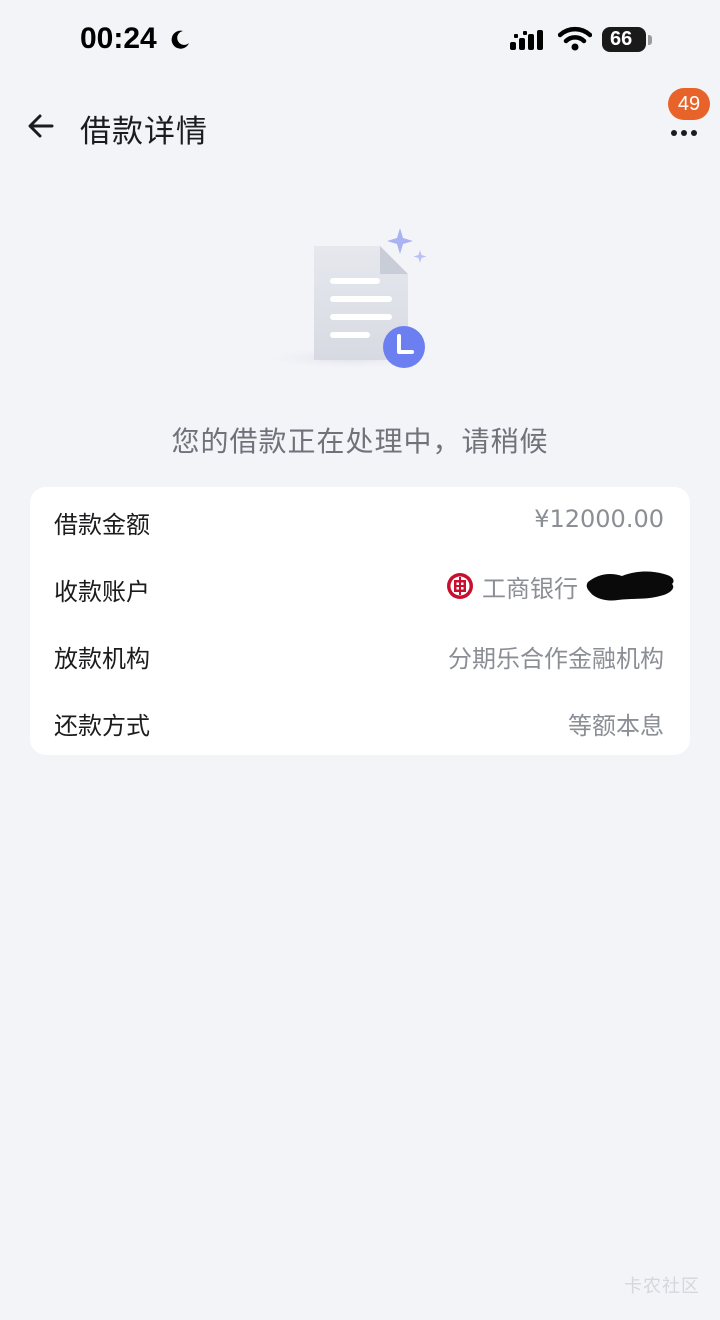 This screenshot has height=1320, width=720. I want to click on redacted-account-number, so click(630, 586).